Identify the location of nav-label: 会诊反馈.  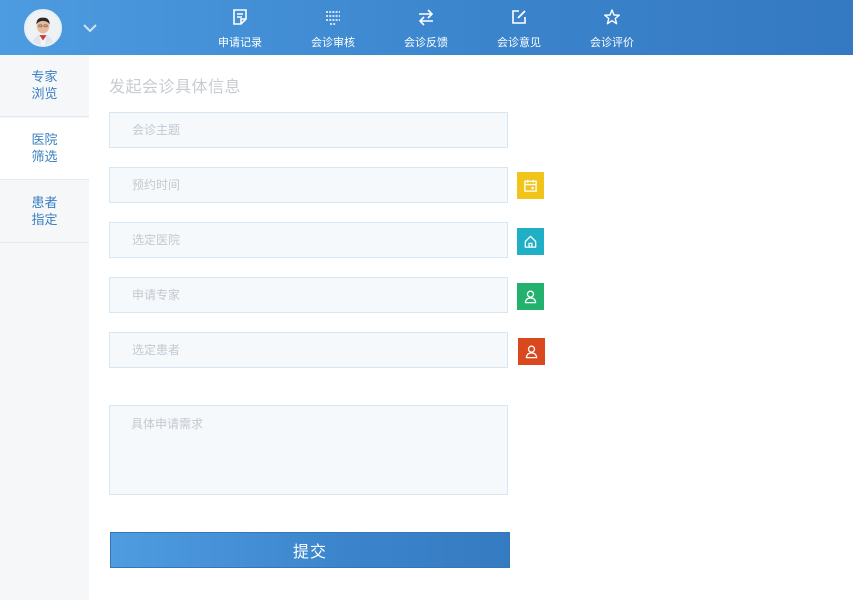
(426, 42).